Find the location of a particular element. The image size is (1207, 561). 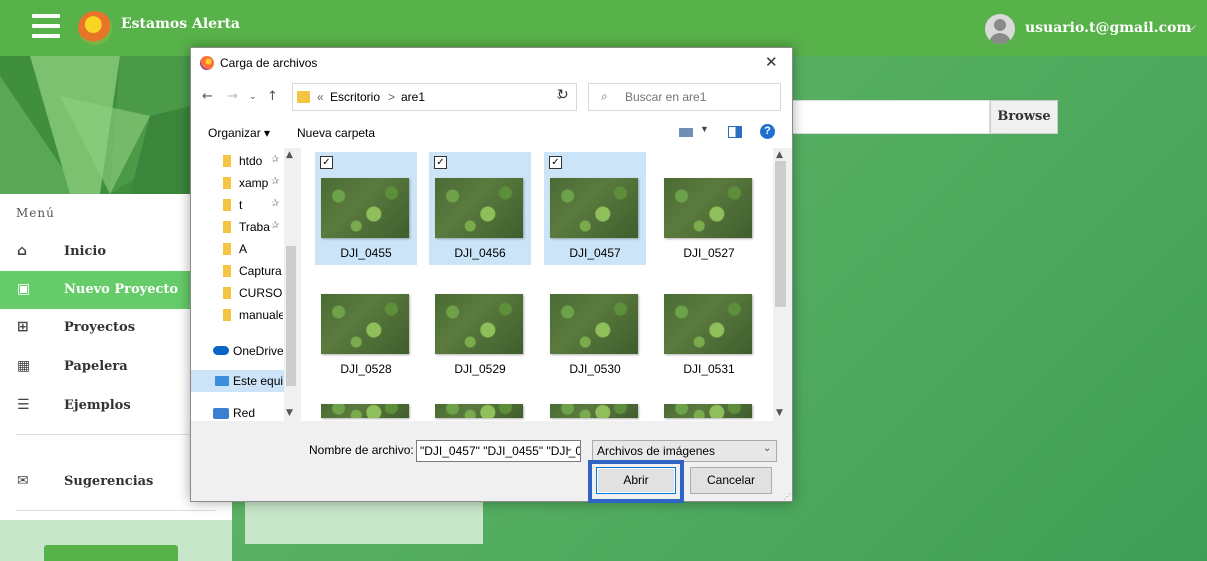

file-tile: DJI_0531 is located at coordinates (709, 324).